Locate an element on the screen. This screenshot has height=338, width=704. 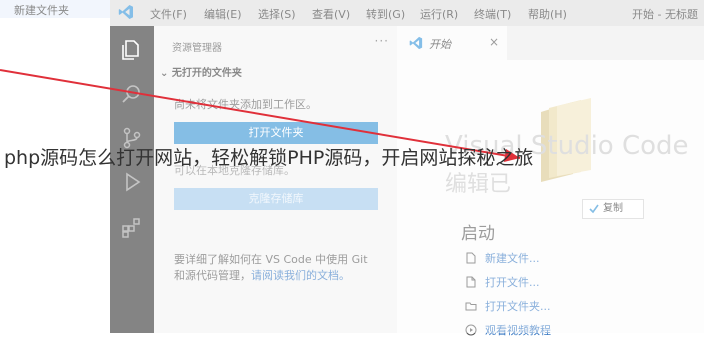
open-folder-button: 打开文件夹 is located at coordinates (276, 133).